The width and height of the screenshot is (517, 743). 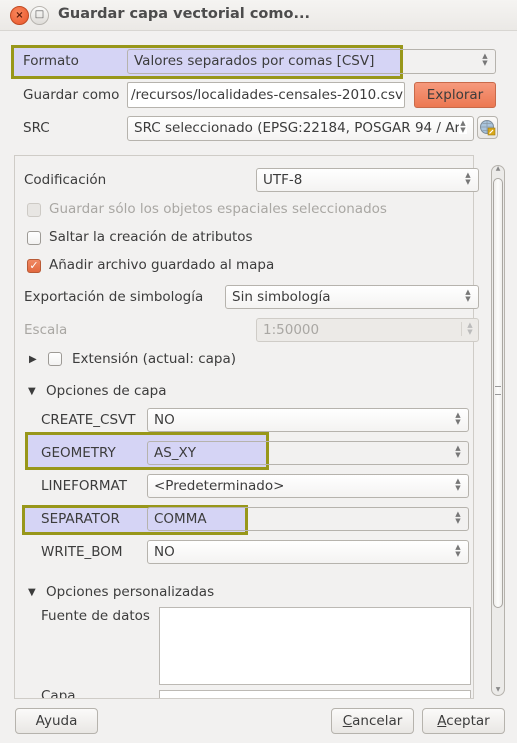 What do you see at coordinates (130, 592) in the screenshot?
I see `custom-options-label: Opciones personalizadas` at bounding box center [130, 592].